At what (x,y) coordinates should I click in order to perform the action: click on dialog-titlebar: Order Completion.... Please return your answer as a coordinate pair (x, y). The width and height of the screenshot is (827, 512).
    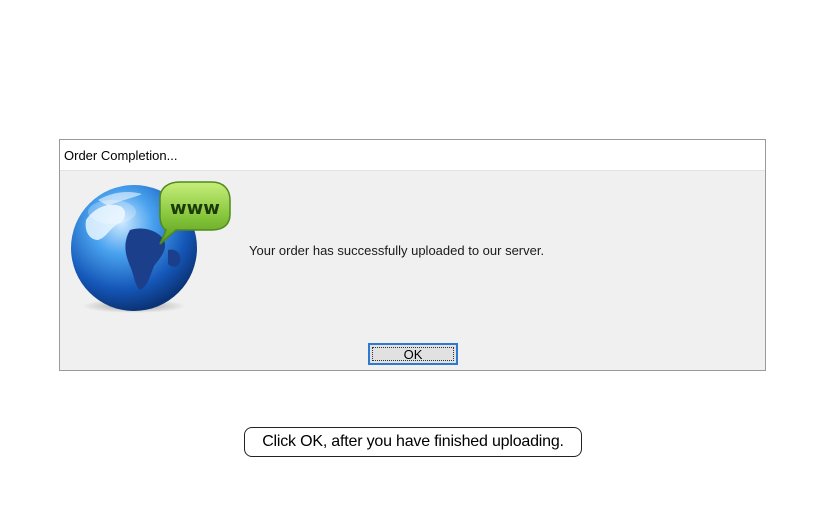
    Looking at the image, I should click on (412, 155).